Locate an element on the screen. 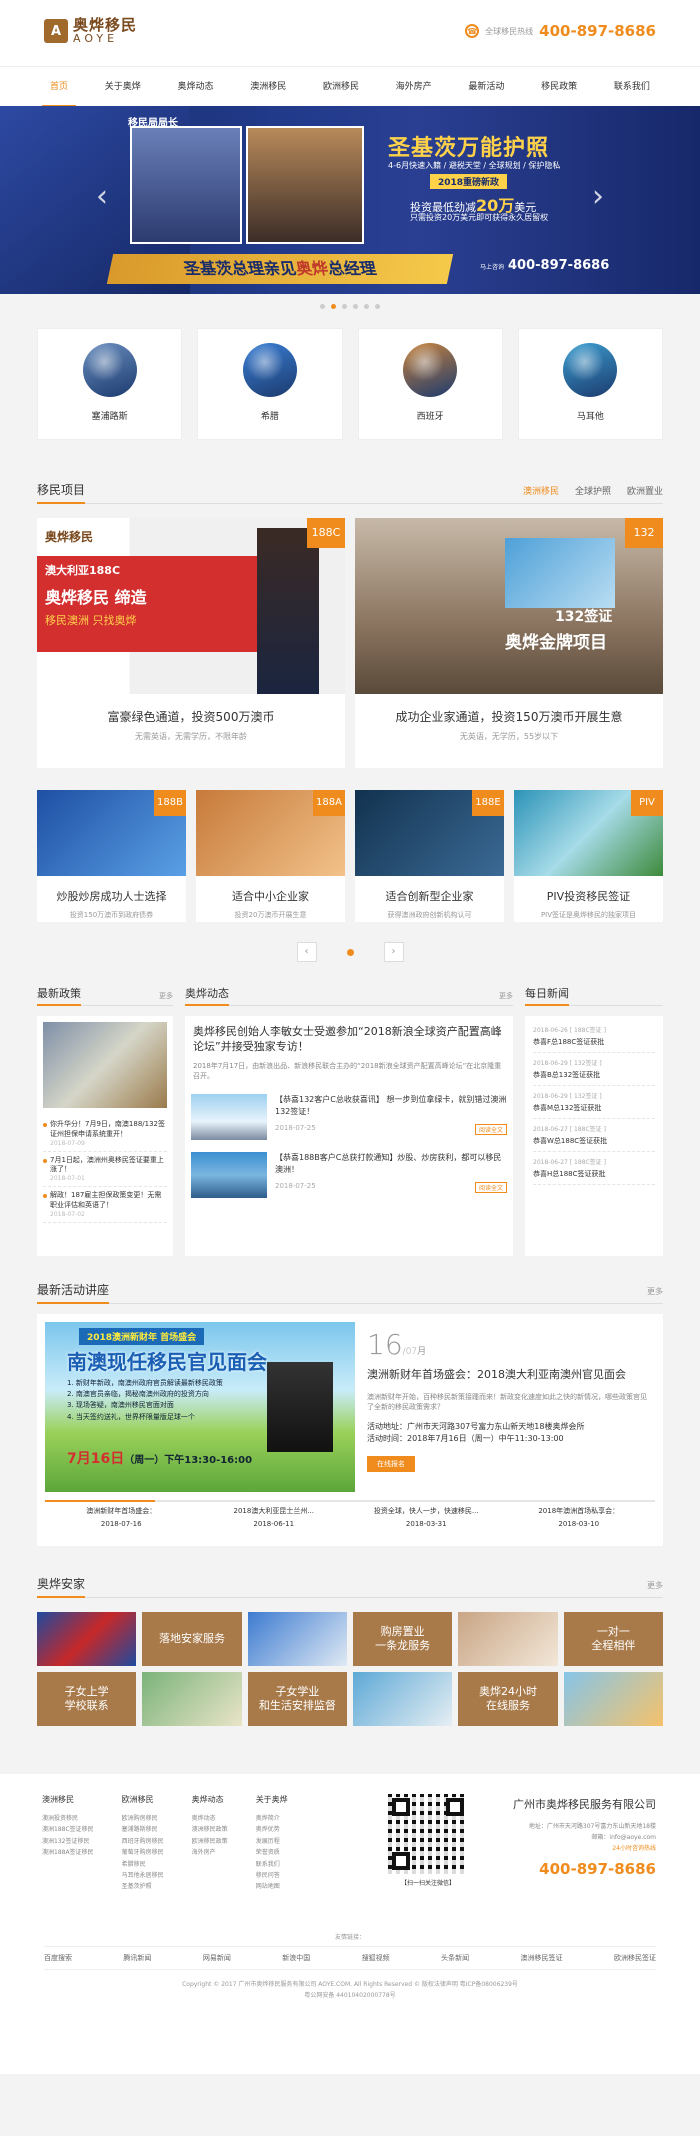 This screenshot has width=700, height=2136. nav-item-events: 最新活动 is located at coordinates (486, 87).